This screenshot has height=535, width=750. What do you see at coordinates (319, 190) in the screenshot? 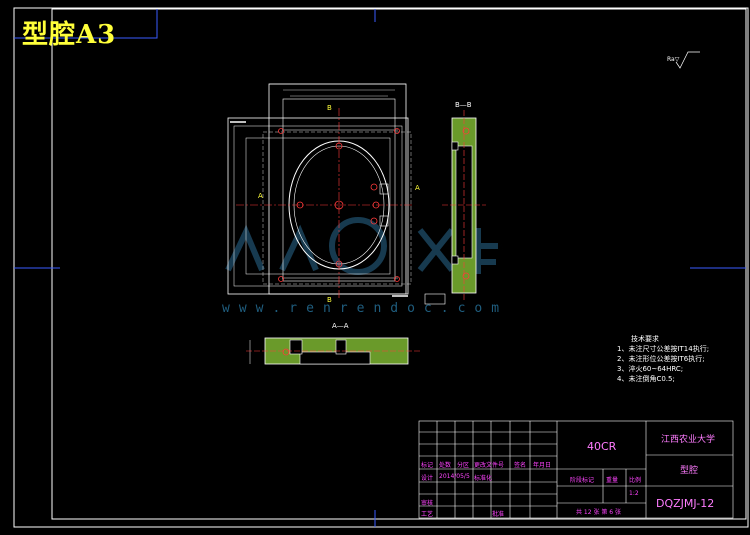
I see `plan-view` at bounding box center [319, 190].